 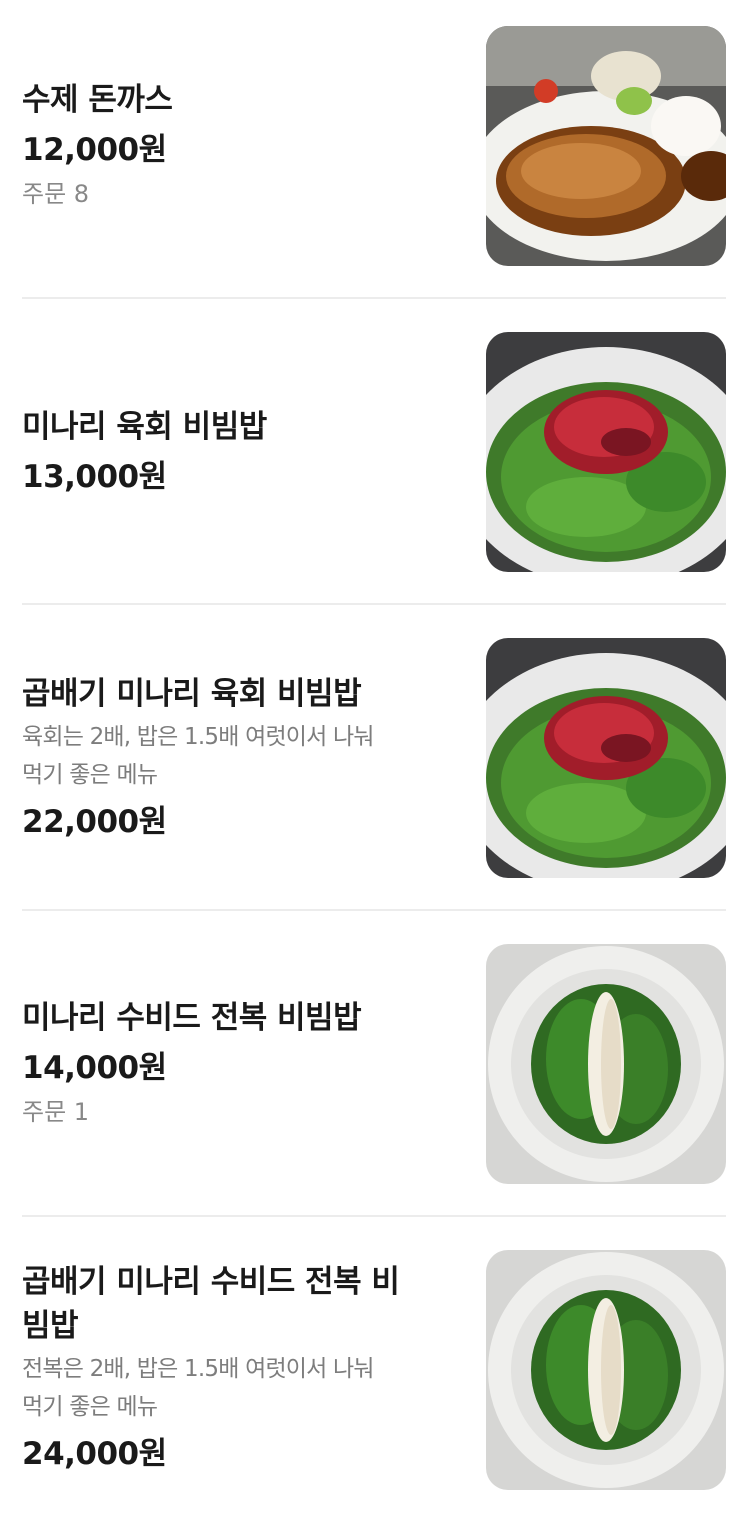 I want to click on name-line: 곱배기 미나리 수비드 전복 비, so click(x=211, y=1282).